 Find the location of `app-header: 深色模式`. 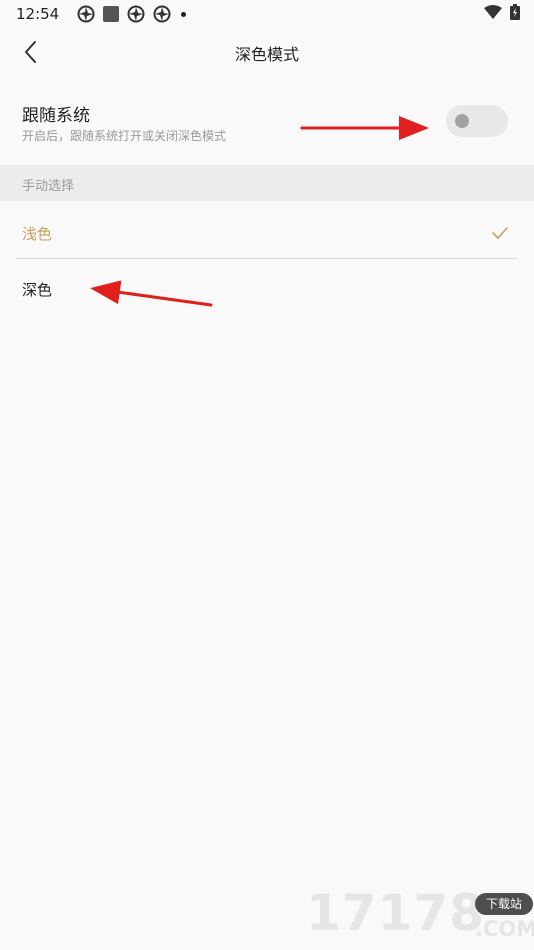

app-header: 深色模式 is located at coordinates (267, 53).